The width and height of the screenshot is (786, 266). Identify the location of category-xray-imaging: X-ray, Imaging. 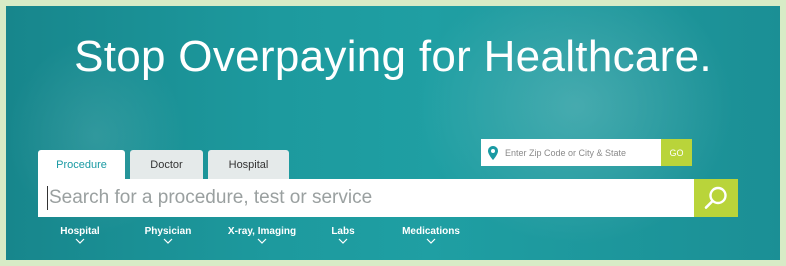
(262, 235).